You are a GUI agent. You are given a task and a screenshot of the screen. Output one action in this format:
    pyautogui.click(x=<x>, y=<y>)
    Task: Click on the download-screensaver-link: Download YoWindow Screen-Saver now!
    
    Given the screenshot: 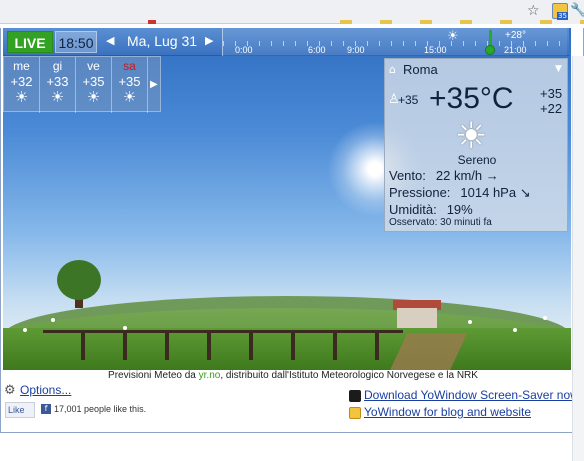 What is the action you would take?
    pyautogui.click(x=473, y=395)
    